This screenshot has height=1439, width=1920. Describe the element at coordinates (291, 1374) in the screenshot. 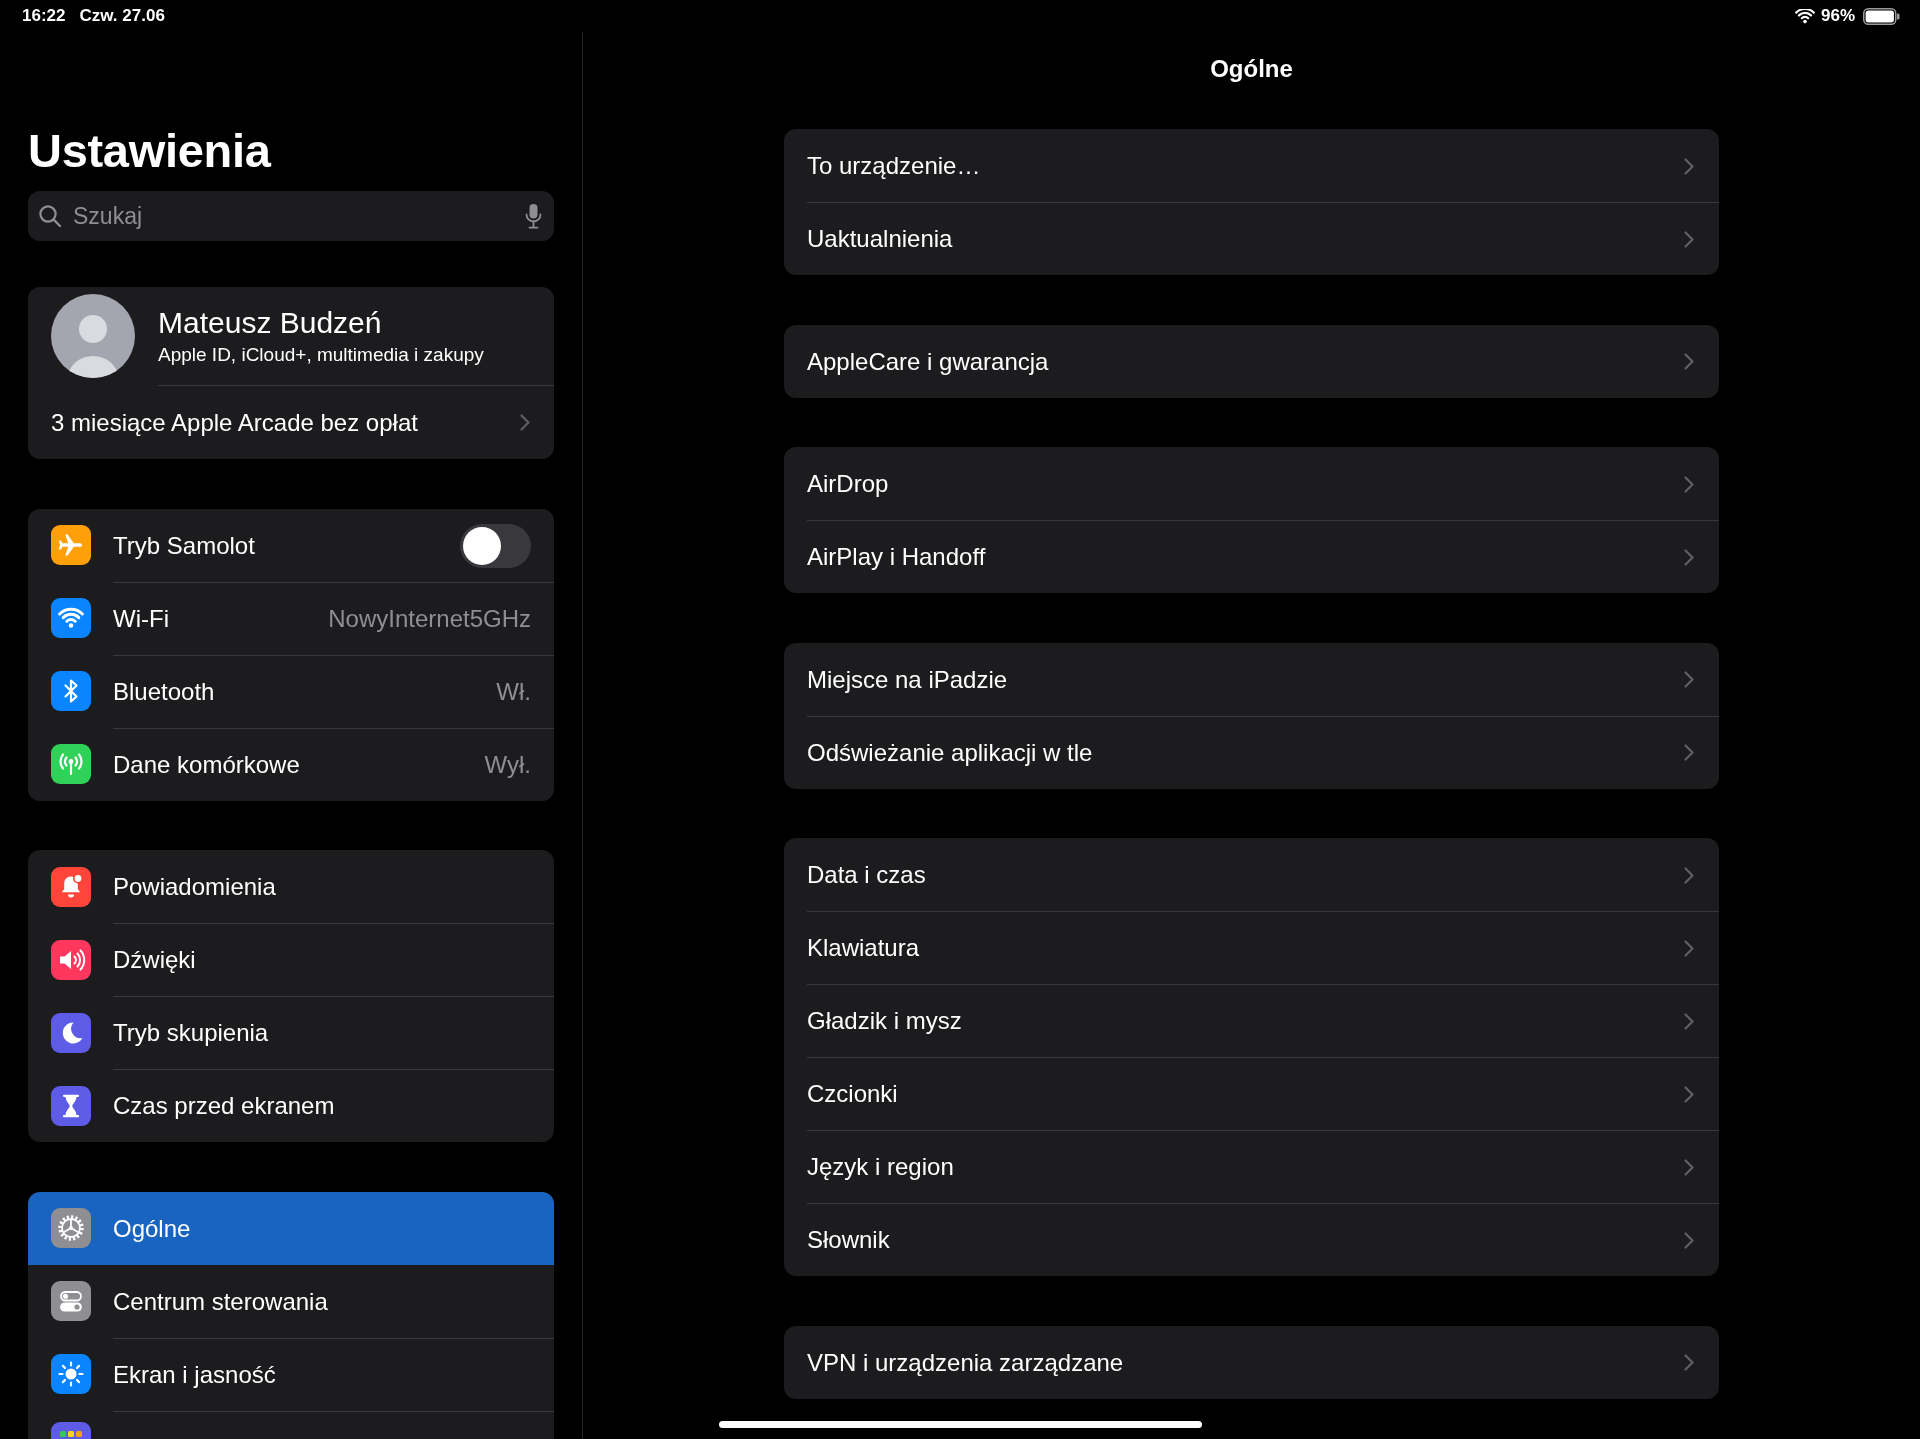

I see `sidebar-item: Ekran i jasność` at that location.